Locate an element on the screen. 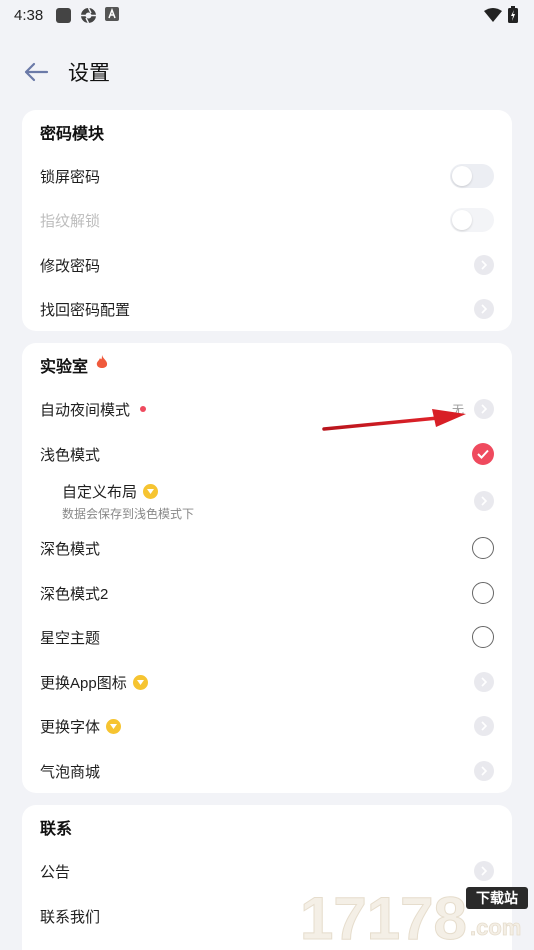  watermark-number: 17178 is located at coordinates (383, 914).